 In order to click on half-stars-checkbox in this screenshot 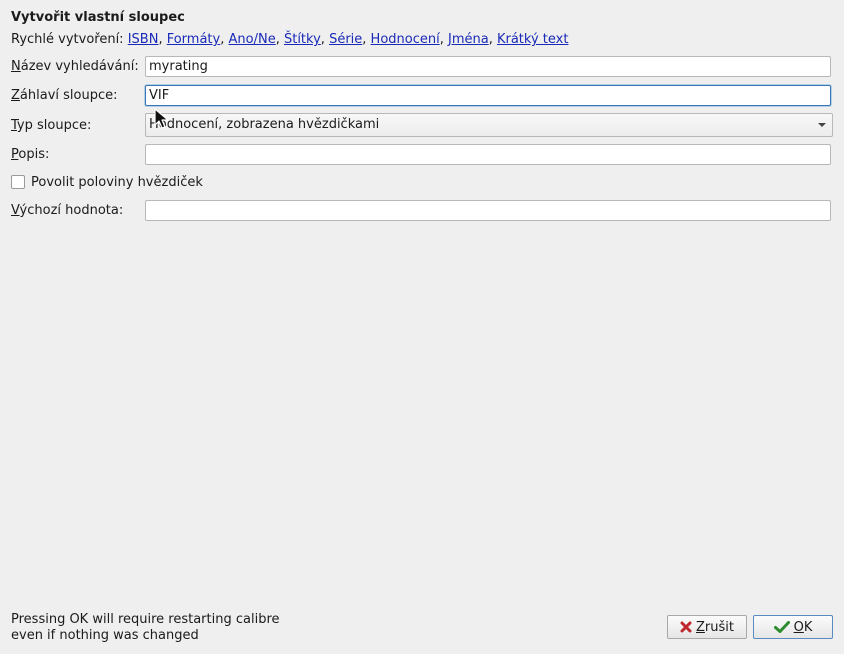, I will do `click(18, 182)`.